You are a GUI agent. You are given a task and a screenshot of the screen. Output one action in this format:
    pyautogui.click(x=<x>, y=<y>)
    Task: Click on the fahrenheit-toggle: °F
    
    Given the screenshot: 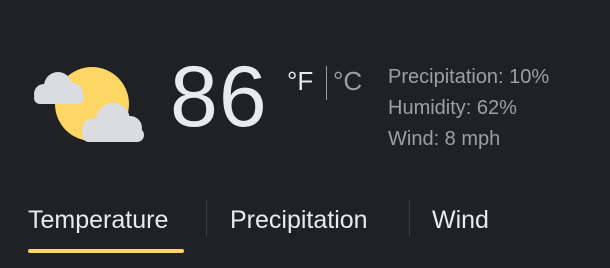 What is the action you would take?
    pyautogui.click(x=300, y=81)
    